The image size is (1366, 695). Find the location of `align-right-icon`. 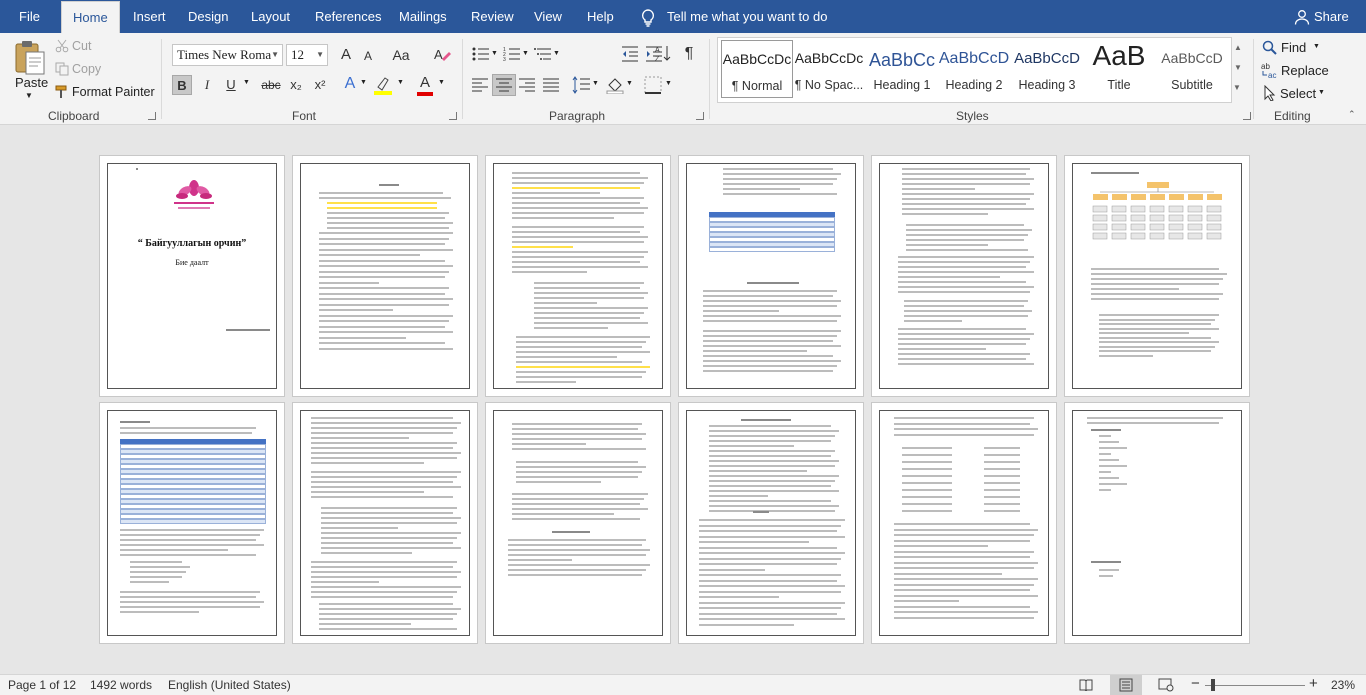

align-right-icon is located at coordinates (527, 85).